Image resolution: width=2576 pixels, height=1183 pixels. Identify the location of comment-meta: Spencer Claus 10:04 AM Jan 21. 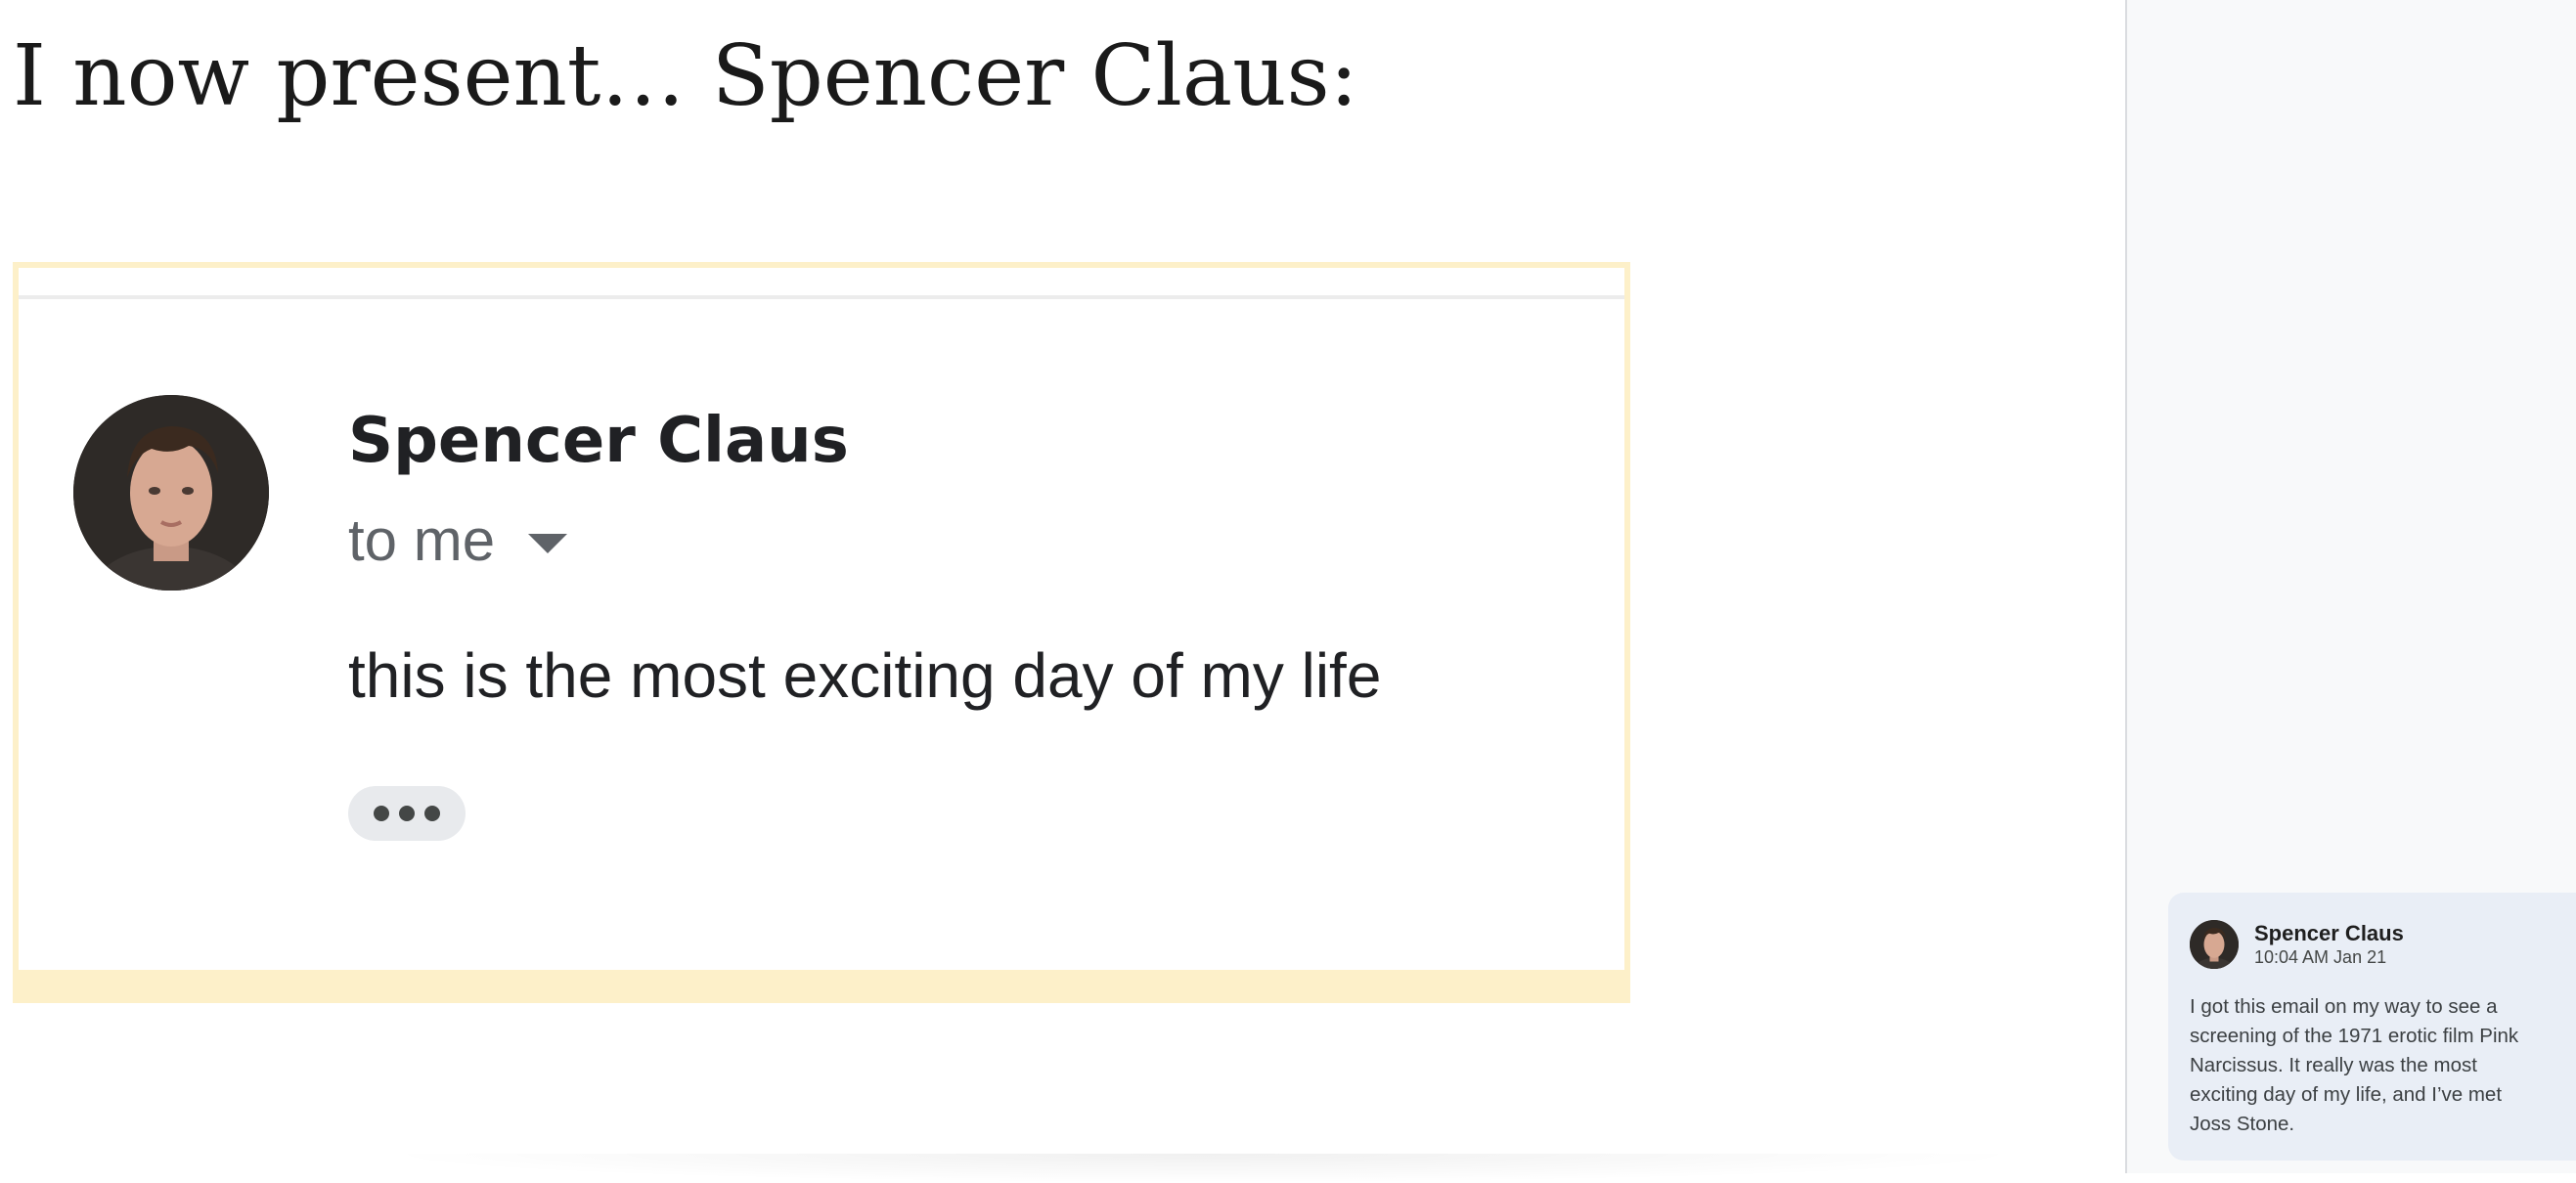
(2329, 944).